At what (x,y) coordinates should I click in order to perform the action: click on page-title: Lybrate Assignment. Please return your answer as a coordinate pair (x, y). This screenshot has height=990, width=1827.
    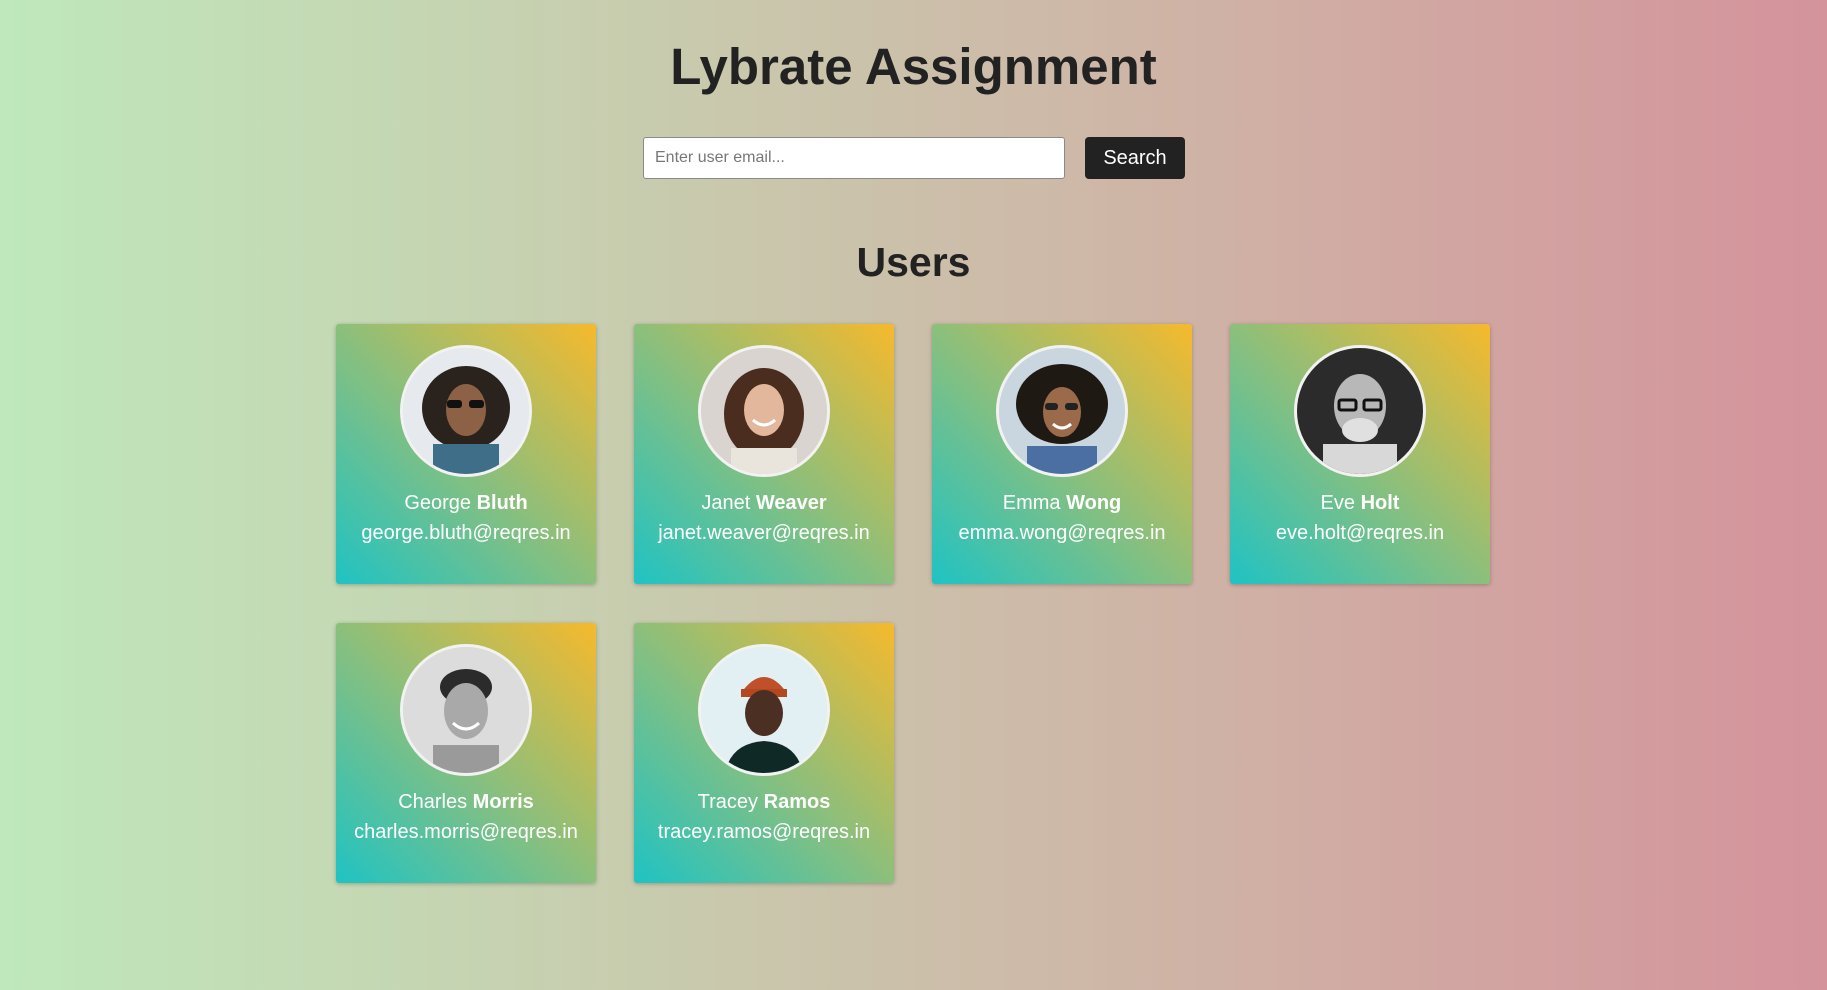
    Looking at the image, I should click on (913, 66).